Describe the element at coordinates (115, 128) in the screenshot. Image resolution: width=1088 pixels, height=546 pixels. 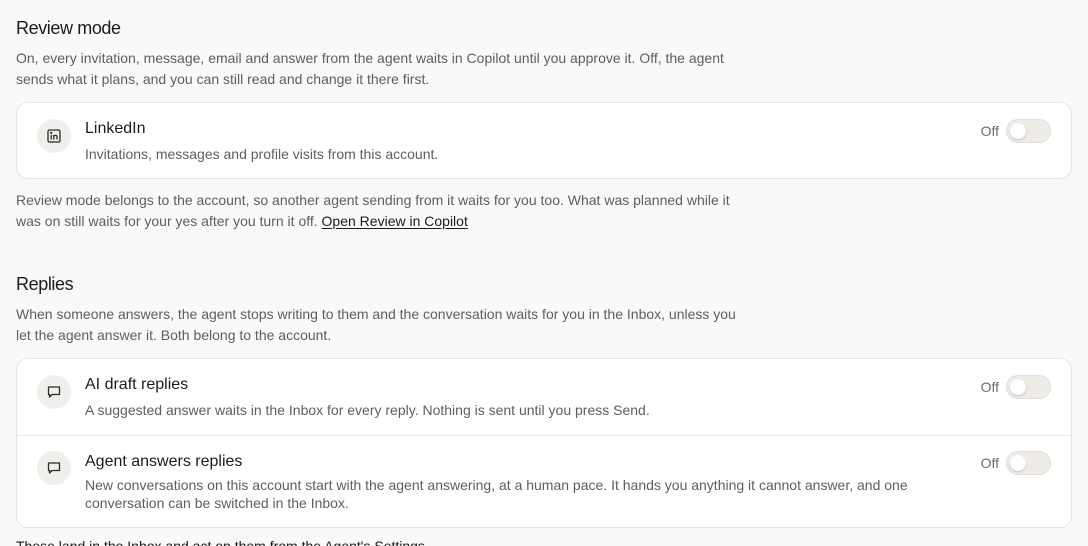
I see `linkedin-title: LinkedIn` at that location.